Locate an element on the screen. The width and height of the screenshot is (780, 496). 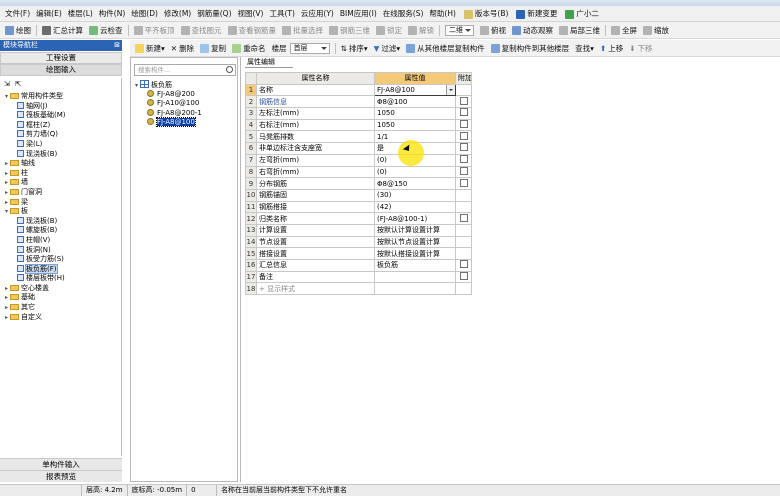
tree-item: 轴网(J) is located at coordinates (62, 106).